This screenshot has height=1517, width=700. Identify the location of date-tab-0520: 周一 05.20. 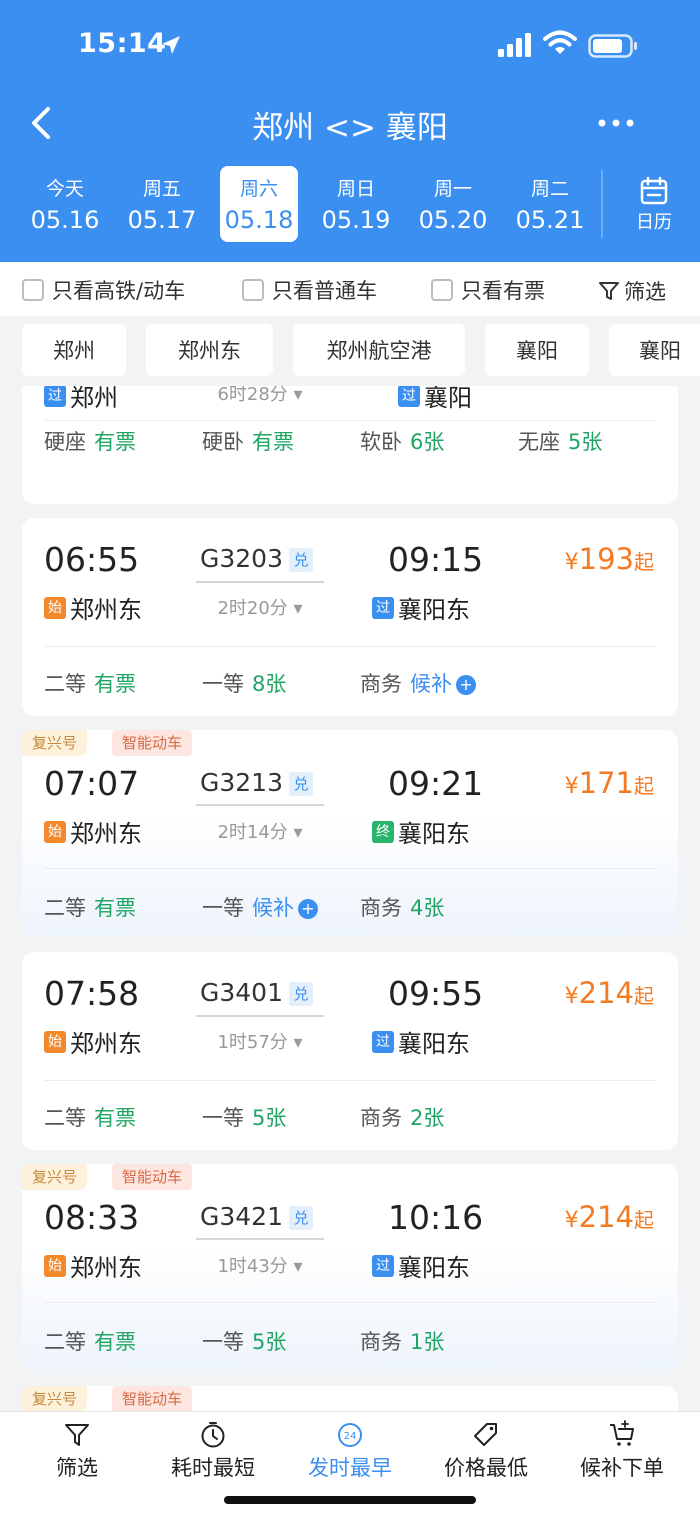
(453, 204).